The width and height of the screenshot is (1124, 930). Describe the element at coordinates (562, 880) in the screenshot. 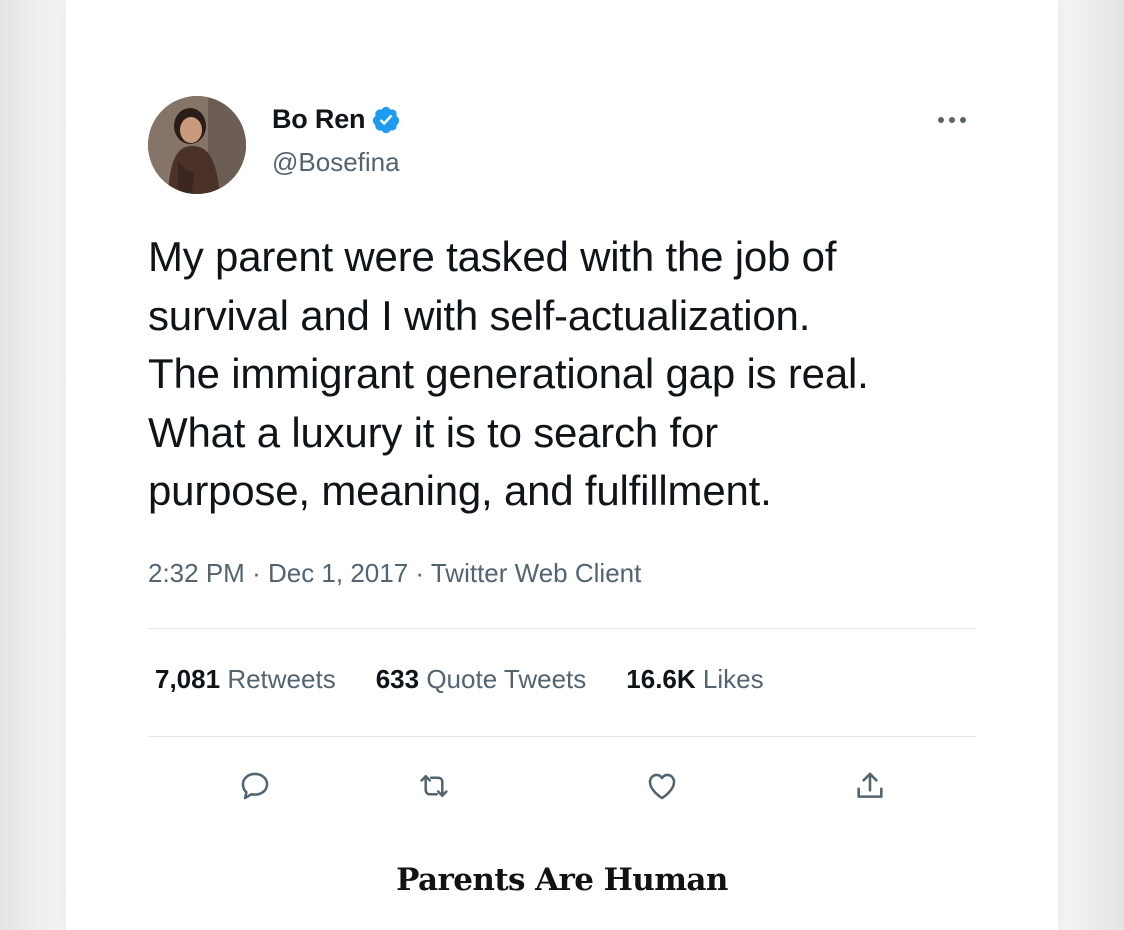

I see `footer-brand-title: Parents Are Human` at that location.